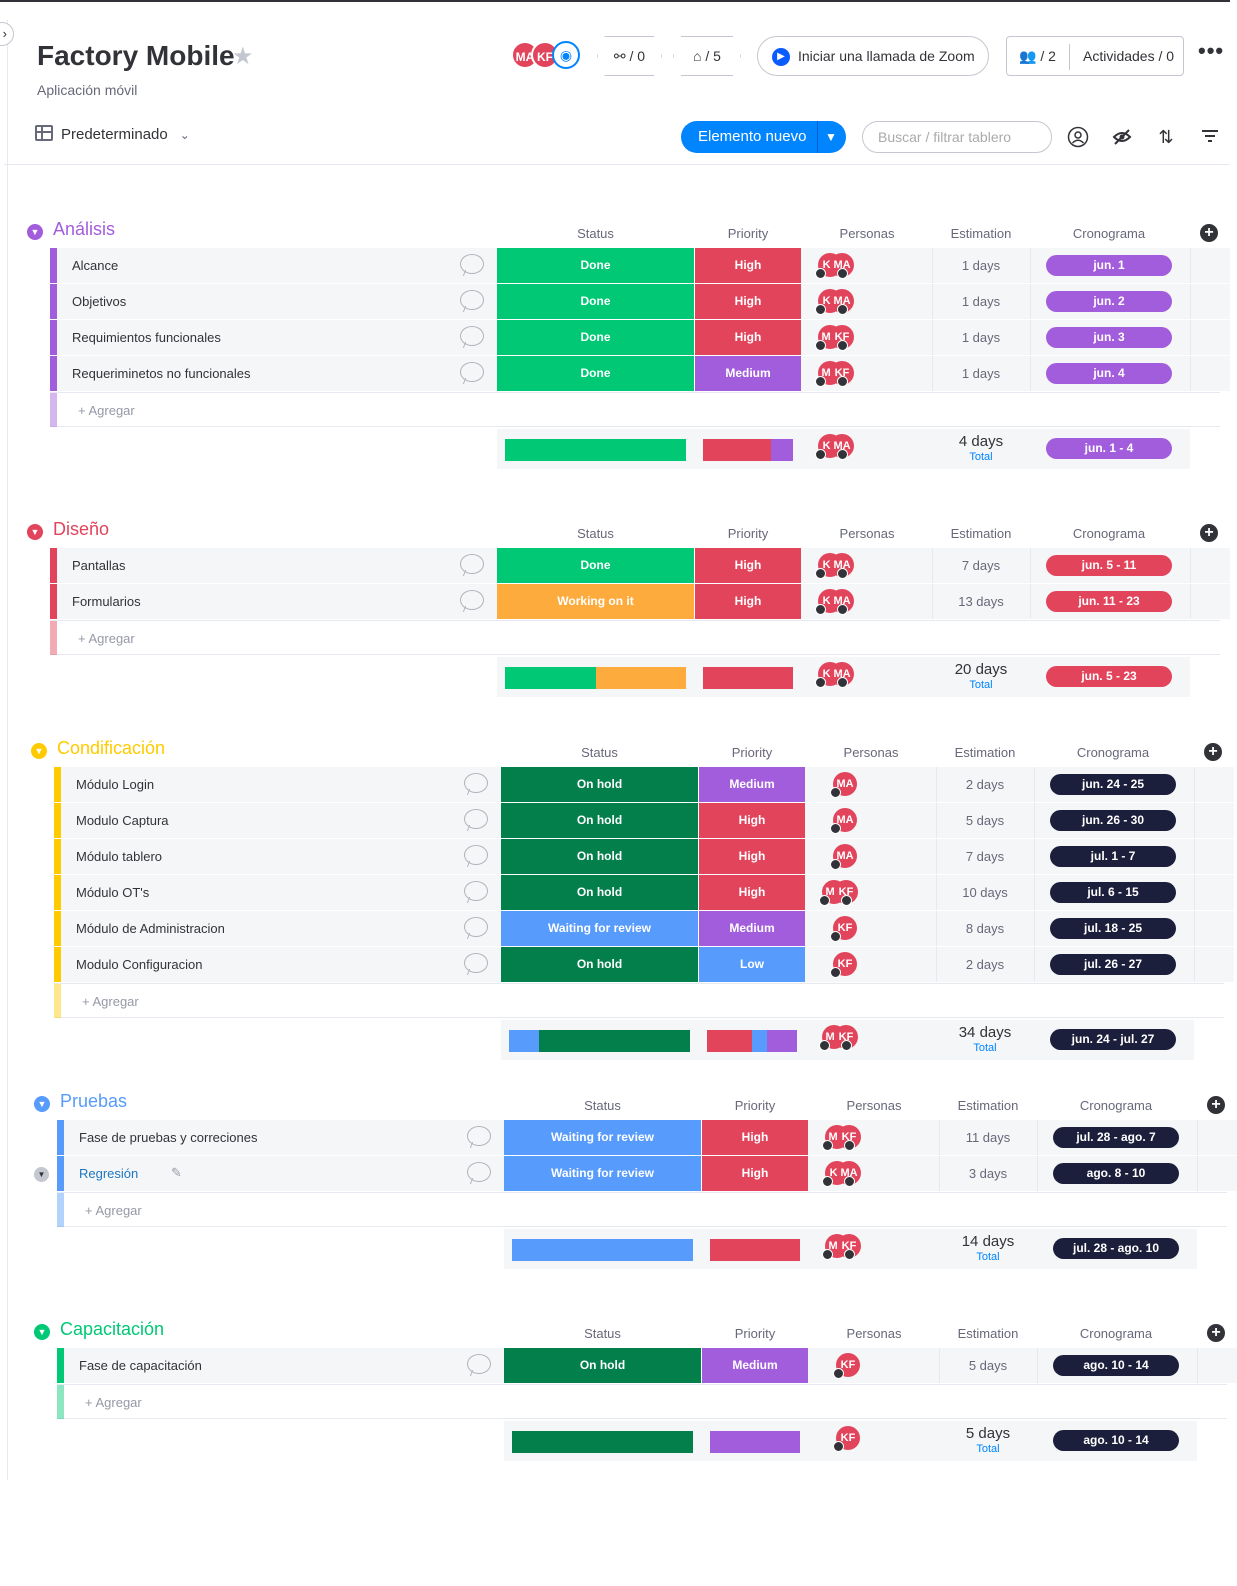 This screenshot has width=1237, height=1586. What do you see at coordinates (629, 56) in the screenshot?
I see `integrations-button: ⚯ / 0` at bounding box center [629, 56].